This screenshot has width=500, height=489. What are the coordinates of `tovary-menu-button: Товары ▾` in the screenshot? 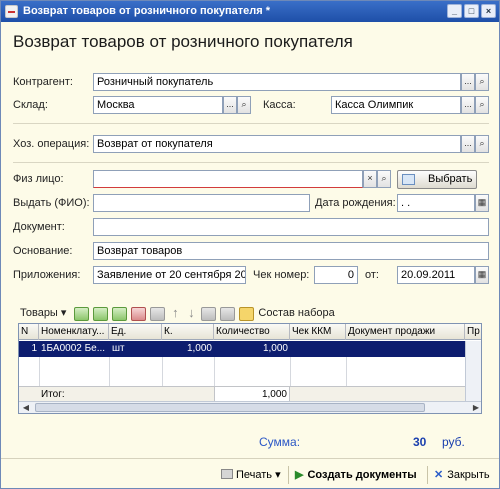 It's located at (43, 313).